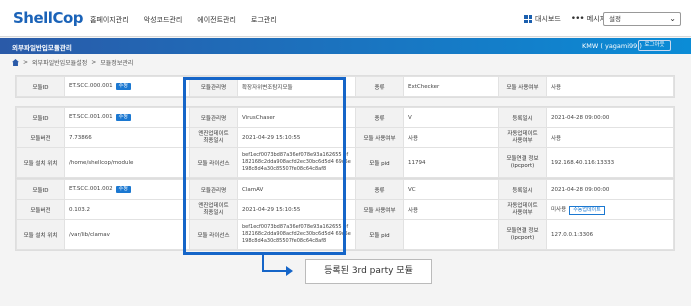  I want to click on type-value: V, so click(451, 117).